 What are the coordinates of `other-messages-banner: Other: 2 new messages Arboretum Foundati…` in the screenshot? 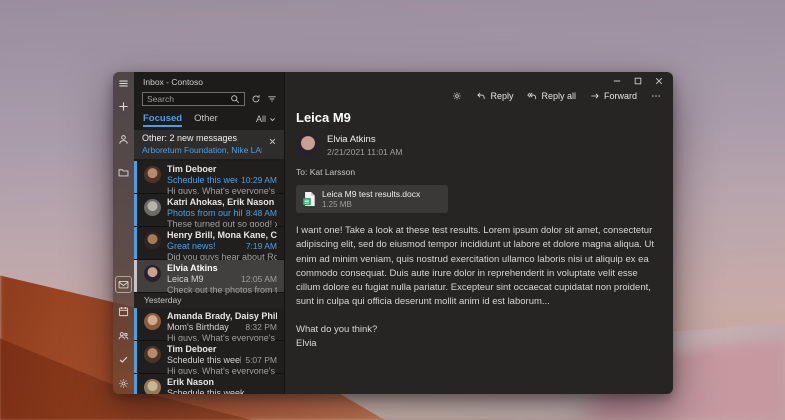 It's located at (209, 144).